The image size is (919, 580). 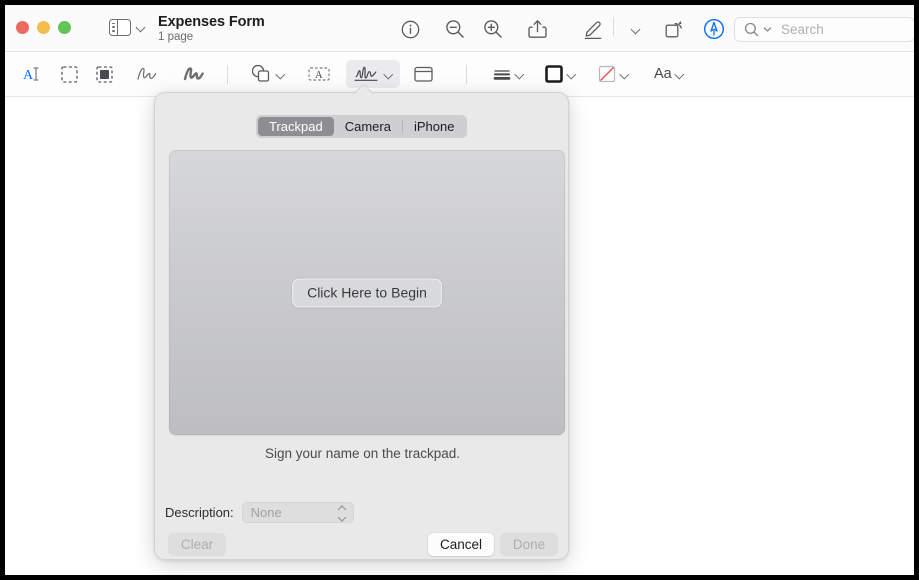 What do you see at coordinates (211, 22) in the screenshot?
I see `page-title: Expenses Form` at bounding box center [211, 22].